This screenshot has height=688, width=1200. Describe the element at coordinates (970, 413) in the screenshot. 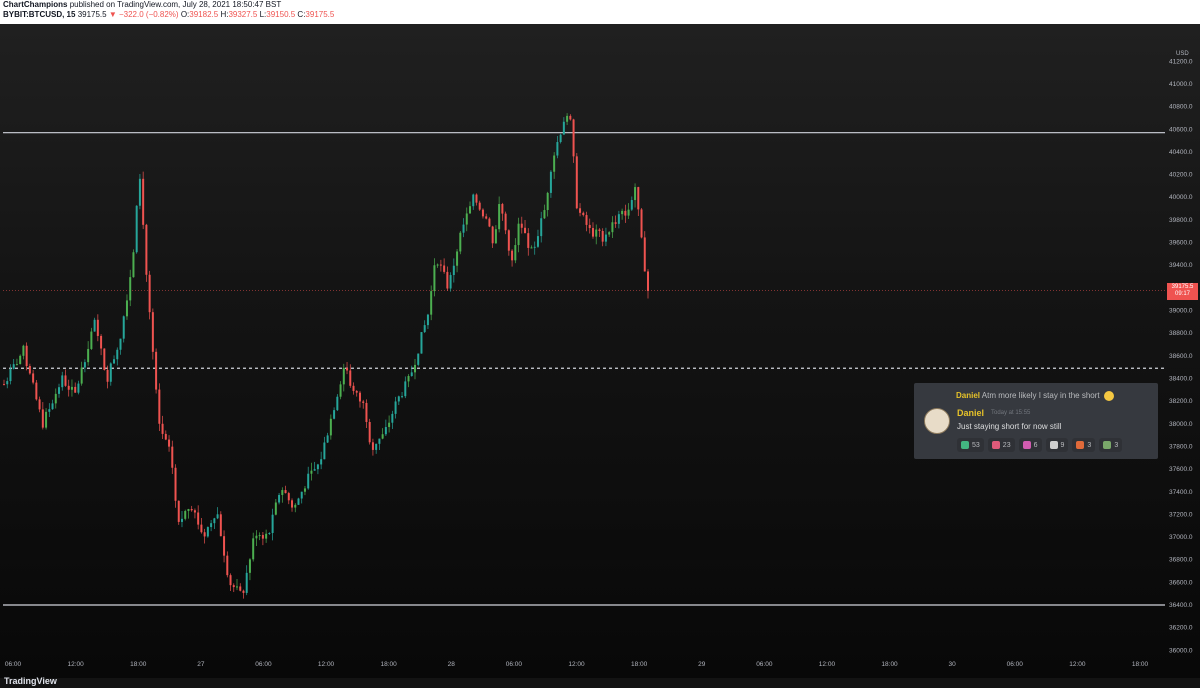

I see `message-username: Daniel` at that location.